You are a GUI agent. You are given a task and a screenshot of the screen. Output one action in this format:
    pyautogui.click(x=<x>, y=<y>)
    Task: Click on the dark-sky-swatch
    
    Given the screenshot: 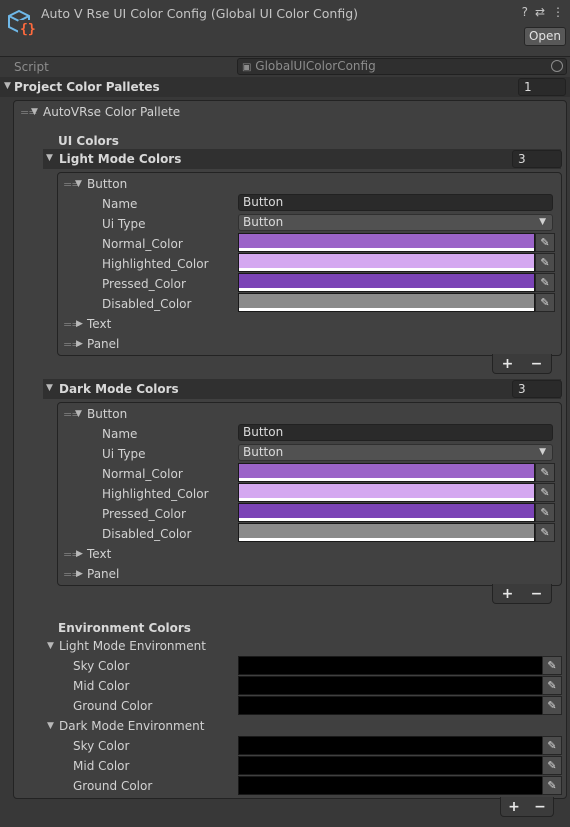 What is the action you would take?
    pyautogui.click(x=390, y=745)
    